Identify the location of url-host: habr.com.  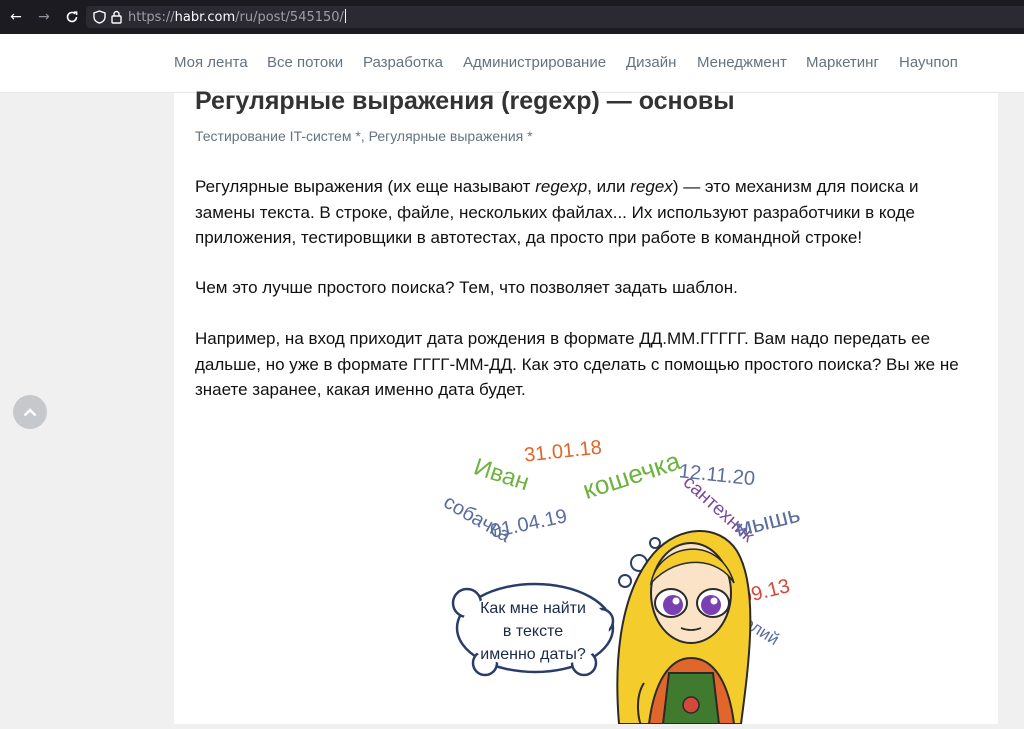
(205, 17).